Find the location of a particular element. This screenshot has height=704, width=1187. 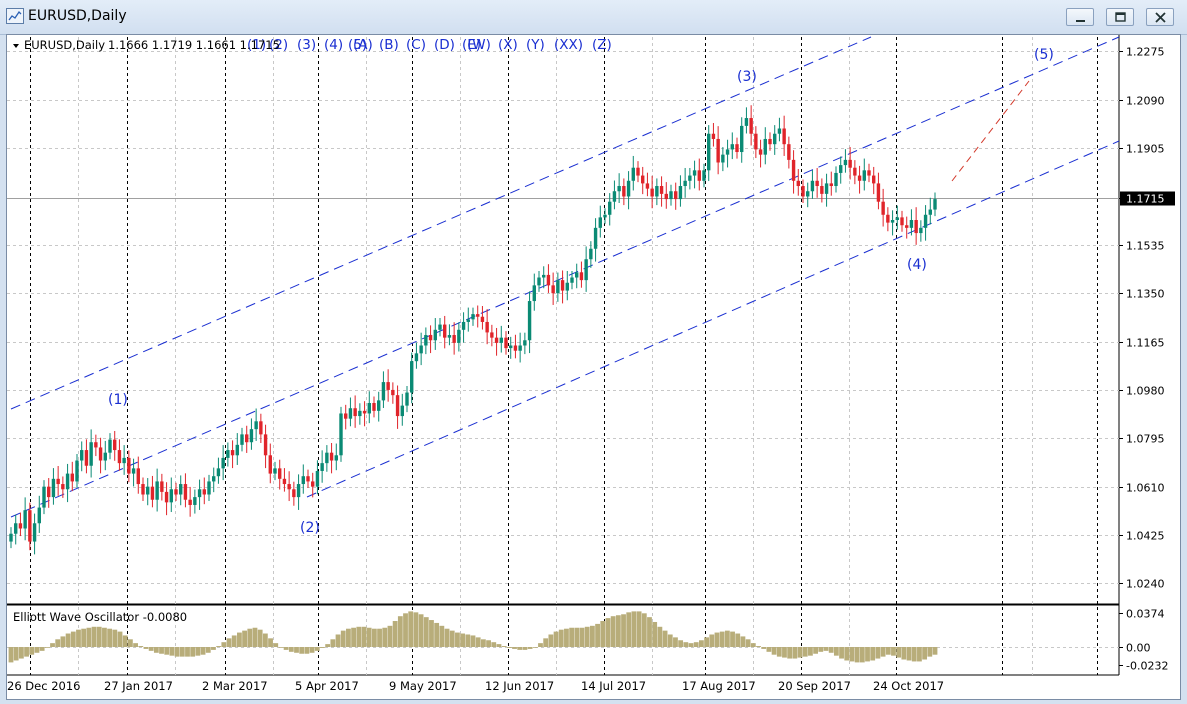

wave-label: (5) is located at coordinates (1044, 55).